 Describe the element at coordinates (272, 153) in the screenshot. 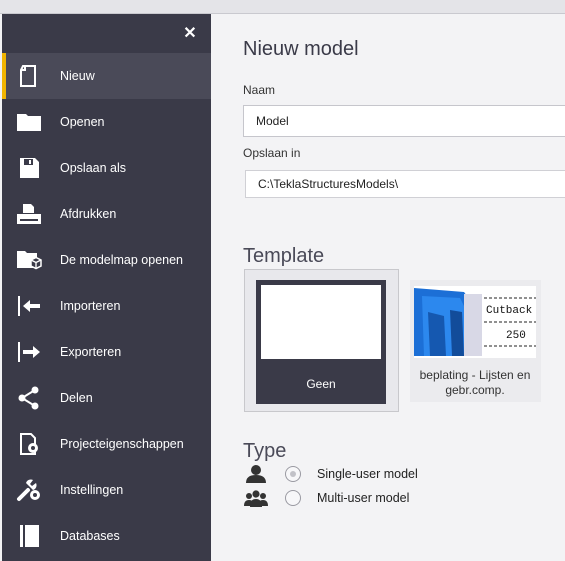

I see `save-in-label: Opslaan in` at that location.